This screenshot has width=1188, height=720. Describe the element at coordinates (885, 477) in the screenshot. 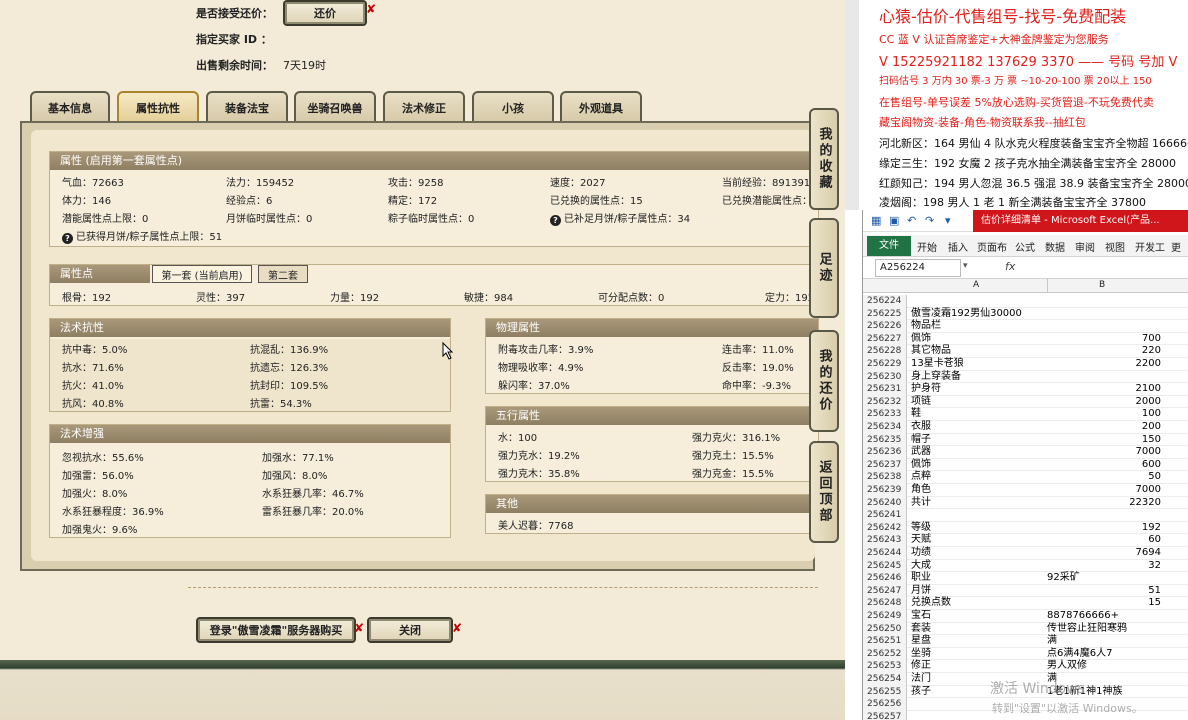

I see `row-number: 256238` at that location.